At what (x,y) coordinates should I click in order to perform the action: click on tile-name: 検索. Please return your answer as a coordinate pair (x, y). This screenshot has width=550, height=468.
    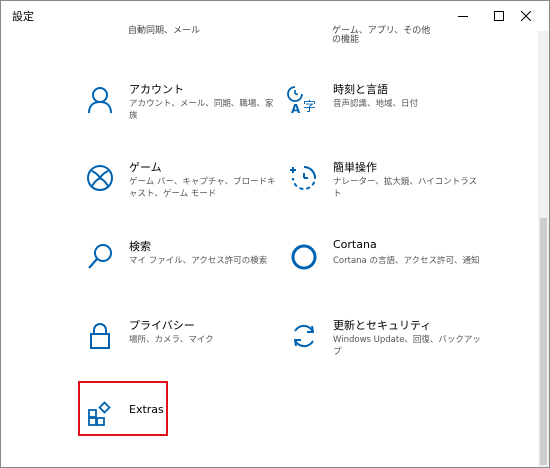
    Looking at the image, I should click on (140, 246).